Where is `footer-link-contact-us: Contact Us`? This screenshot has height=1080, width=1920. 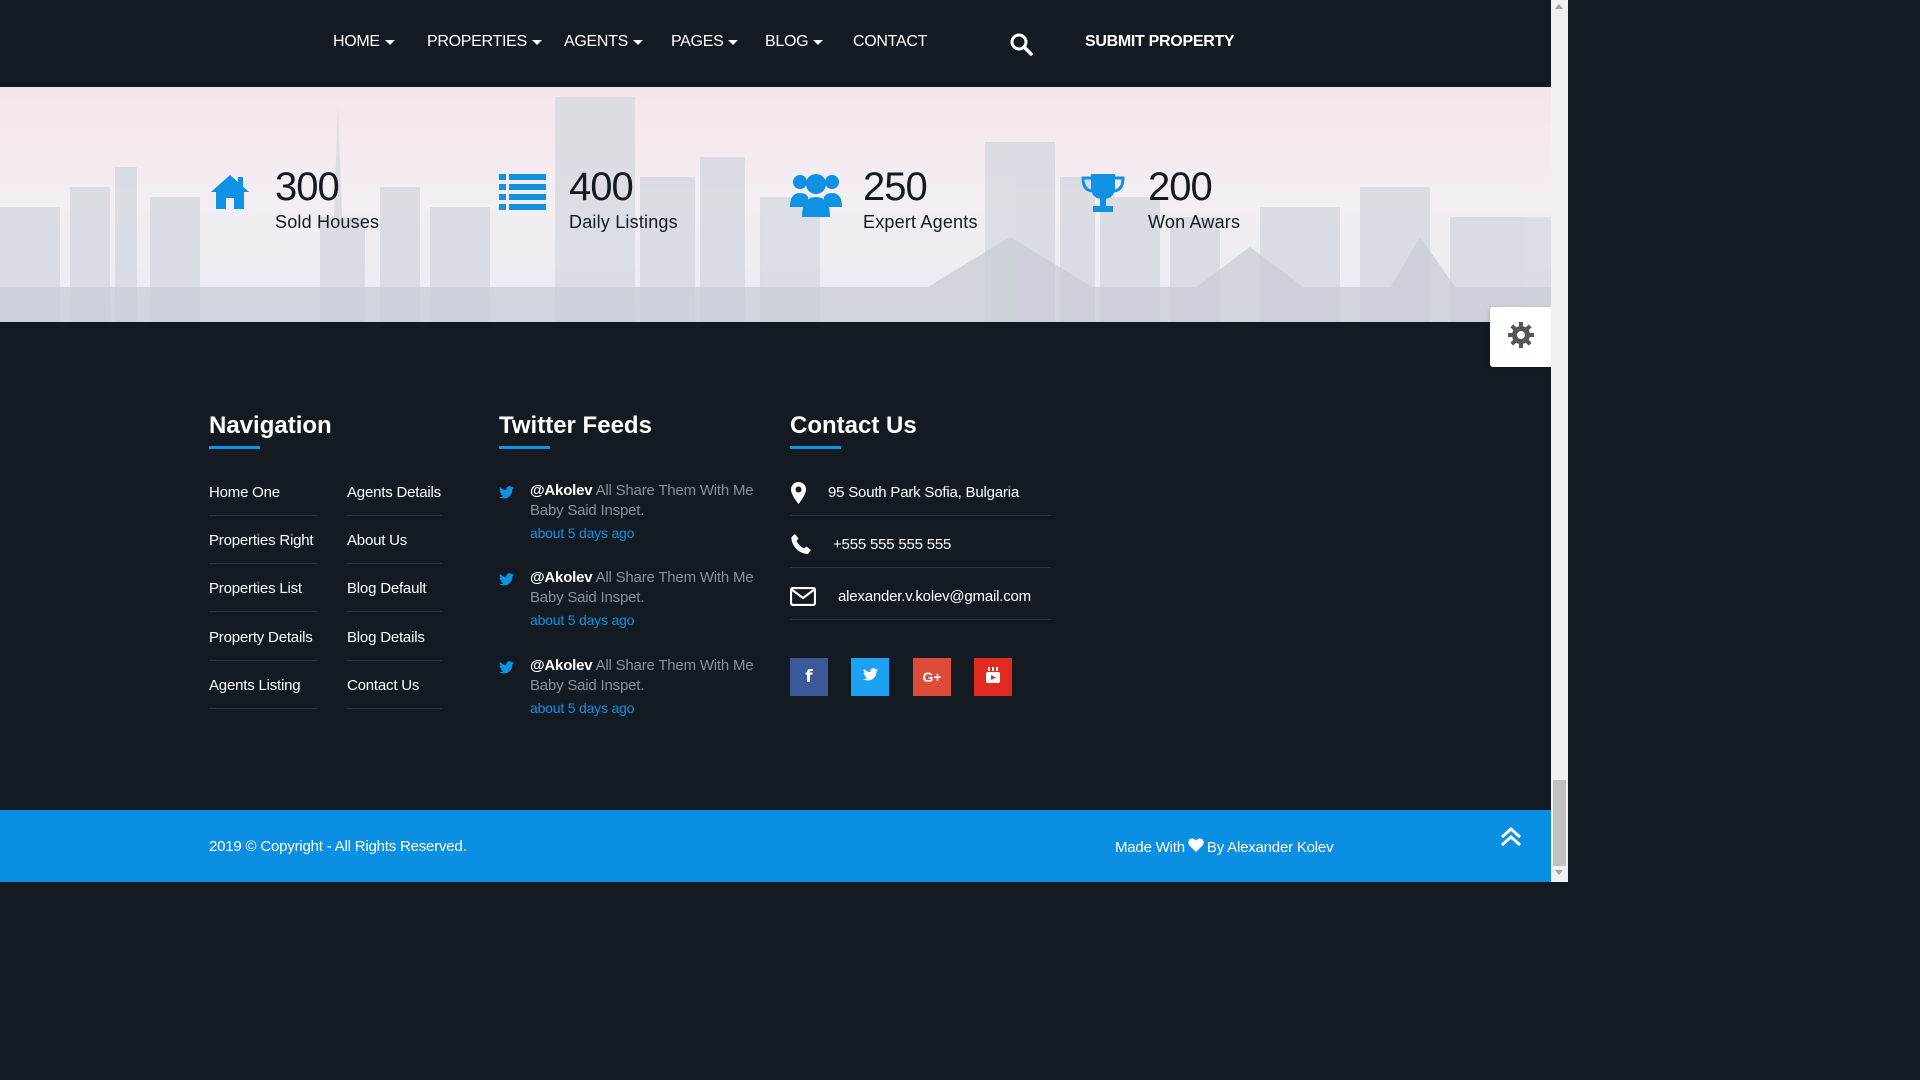
footer-link-contact-us: Contact Us is located at coordinates (394, 693).